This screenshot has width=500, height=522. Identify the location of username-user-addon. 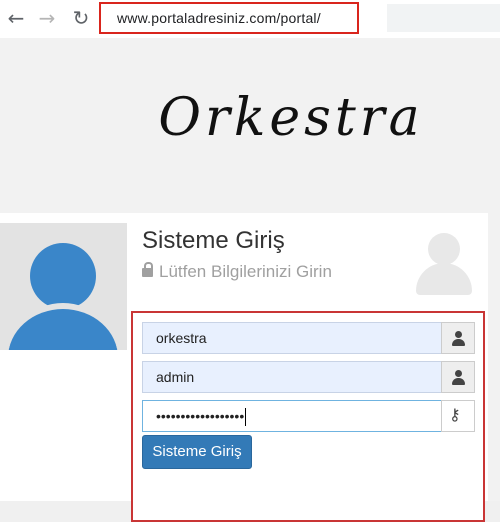
(458, 377).